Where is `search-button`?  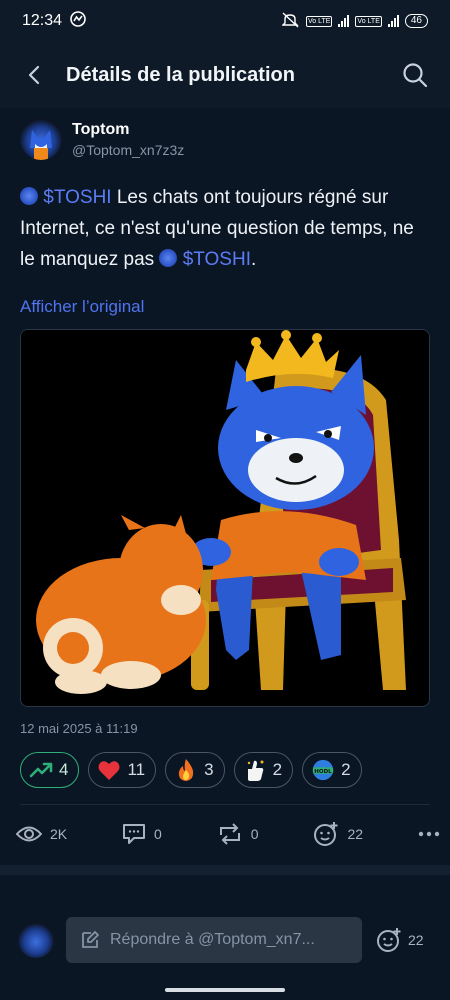
search-button is located at coordinates (415, 75).